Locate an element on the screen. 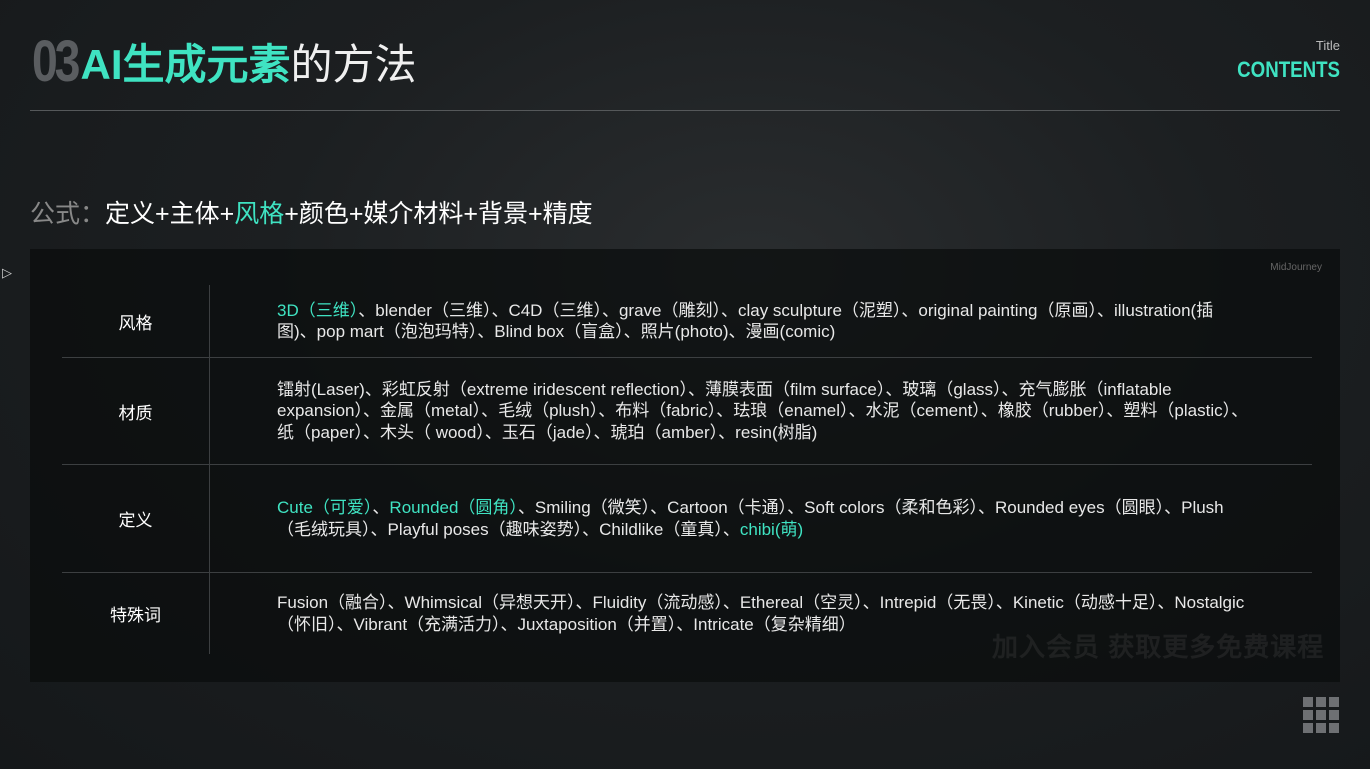 This screenshot has height=769, width=1370. formula-part: 定义+主体+ is located at coordinates (170, 214).